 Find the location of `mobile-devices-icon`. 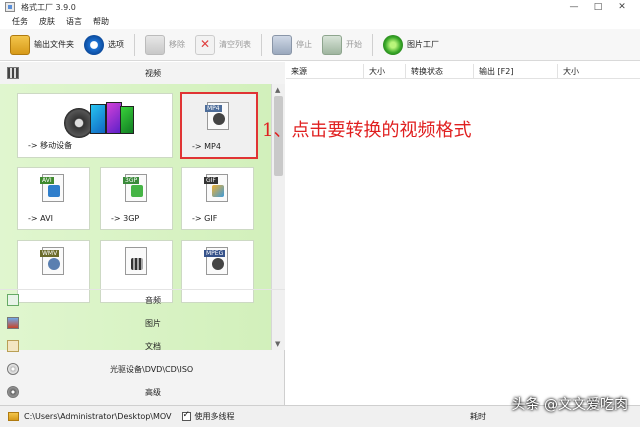

mobile-devices-icon is located at coordinates (100, 120).